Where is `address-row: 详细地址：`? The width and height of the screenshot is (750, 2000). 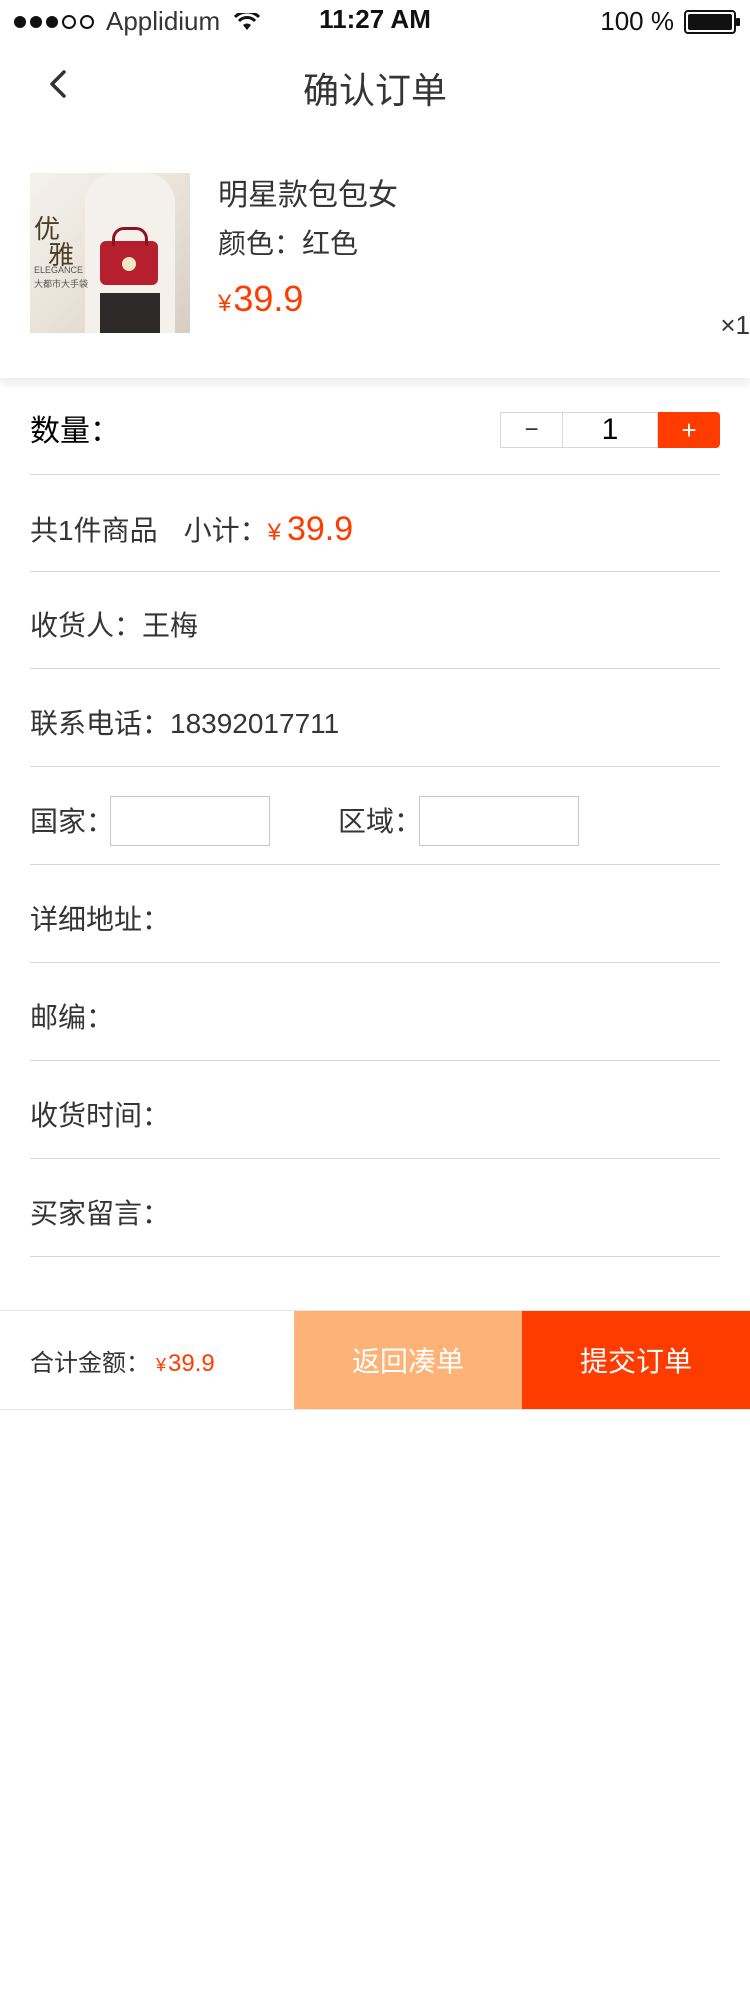
address-row: 详细地址： is located at coordinates (375, 914).